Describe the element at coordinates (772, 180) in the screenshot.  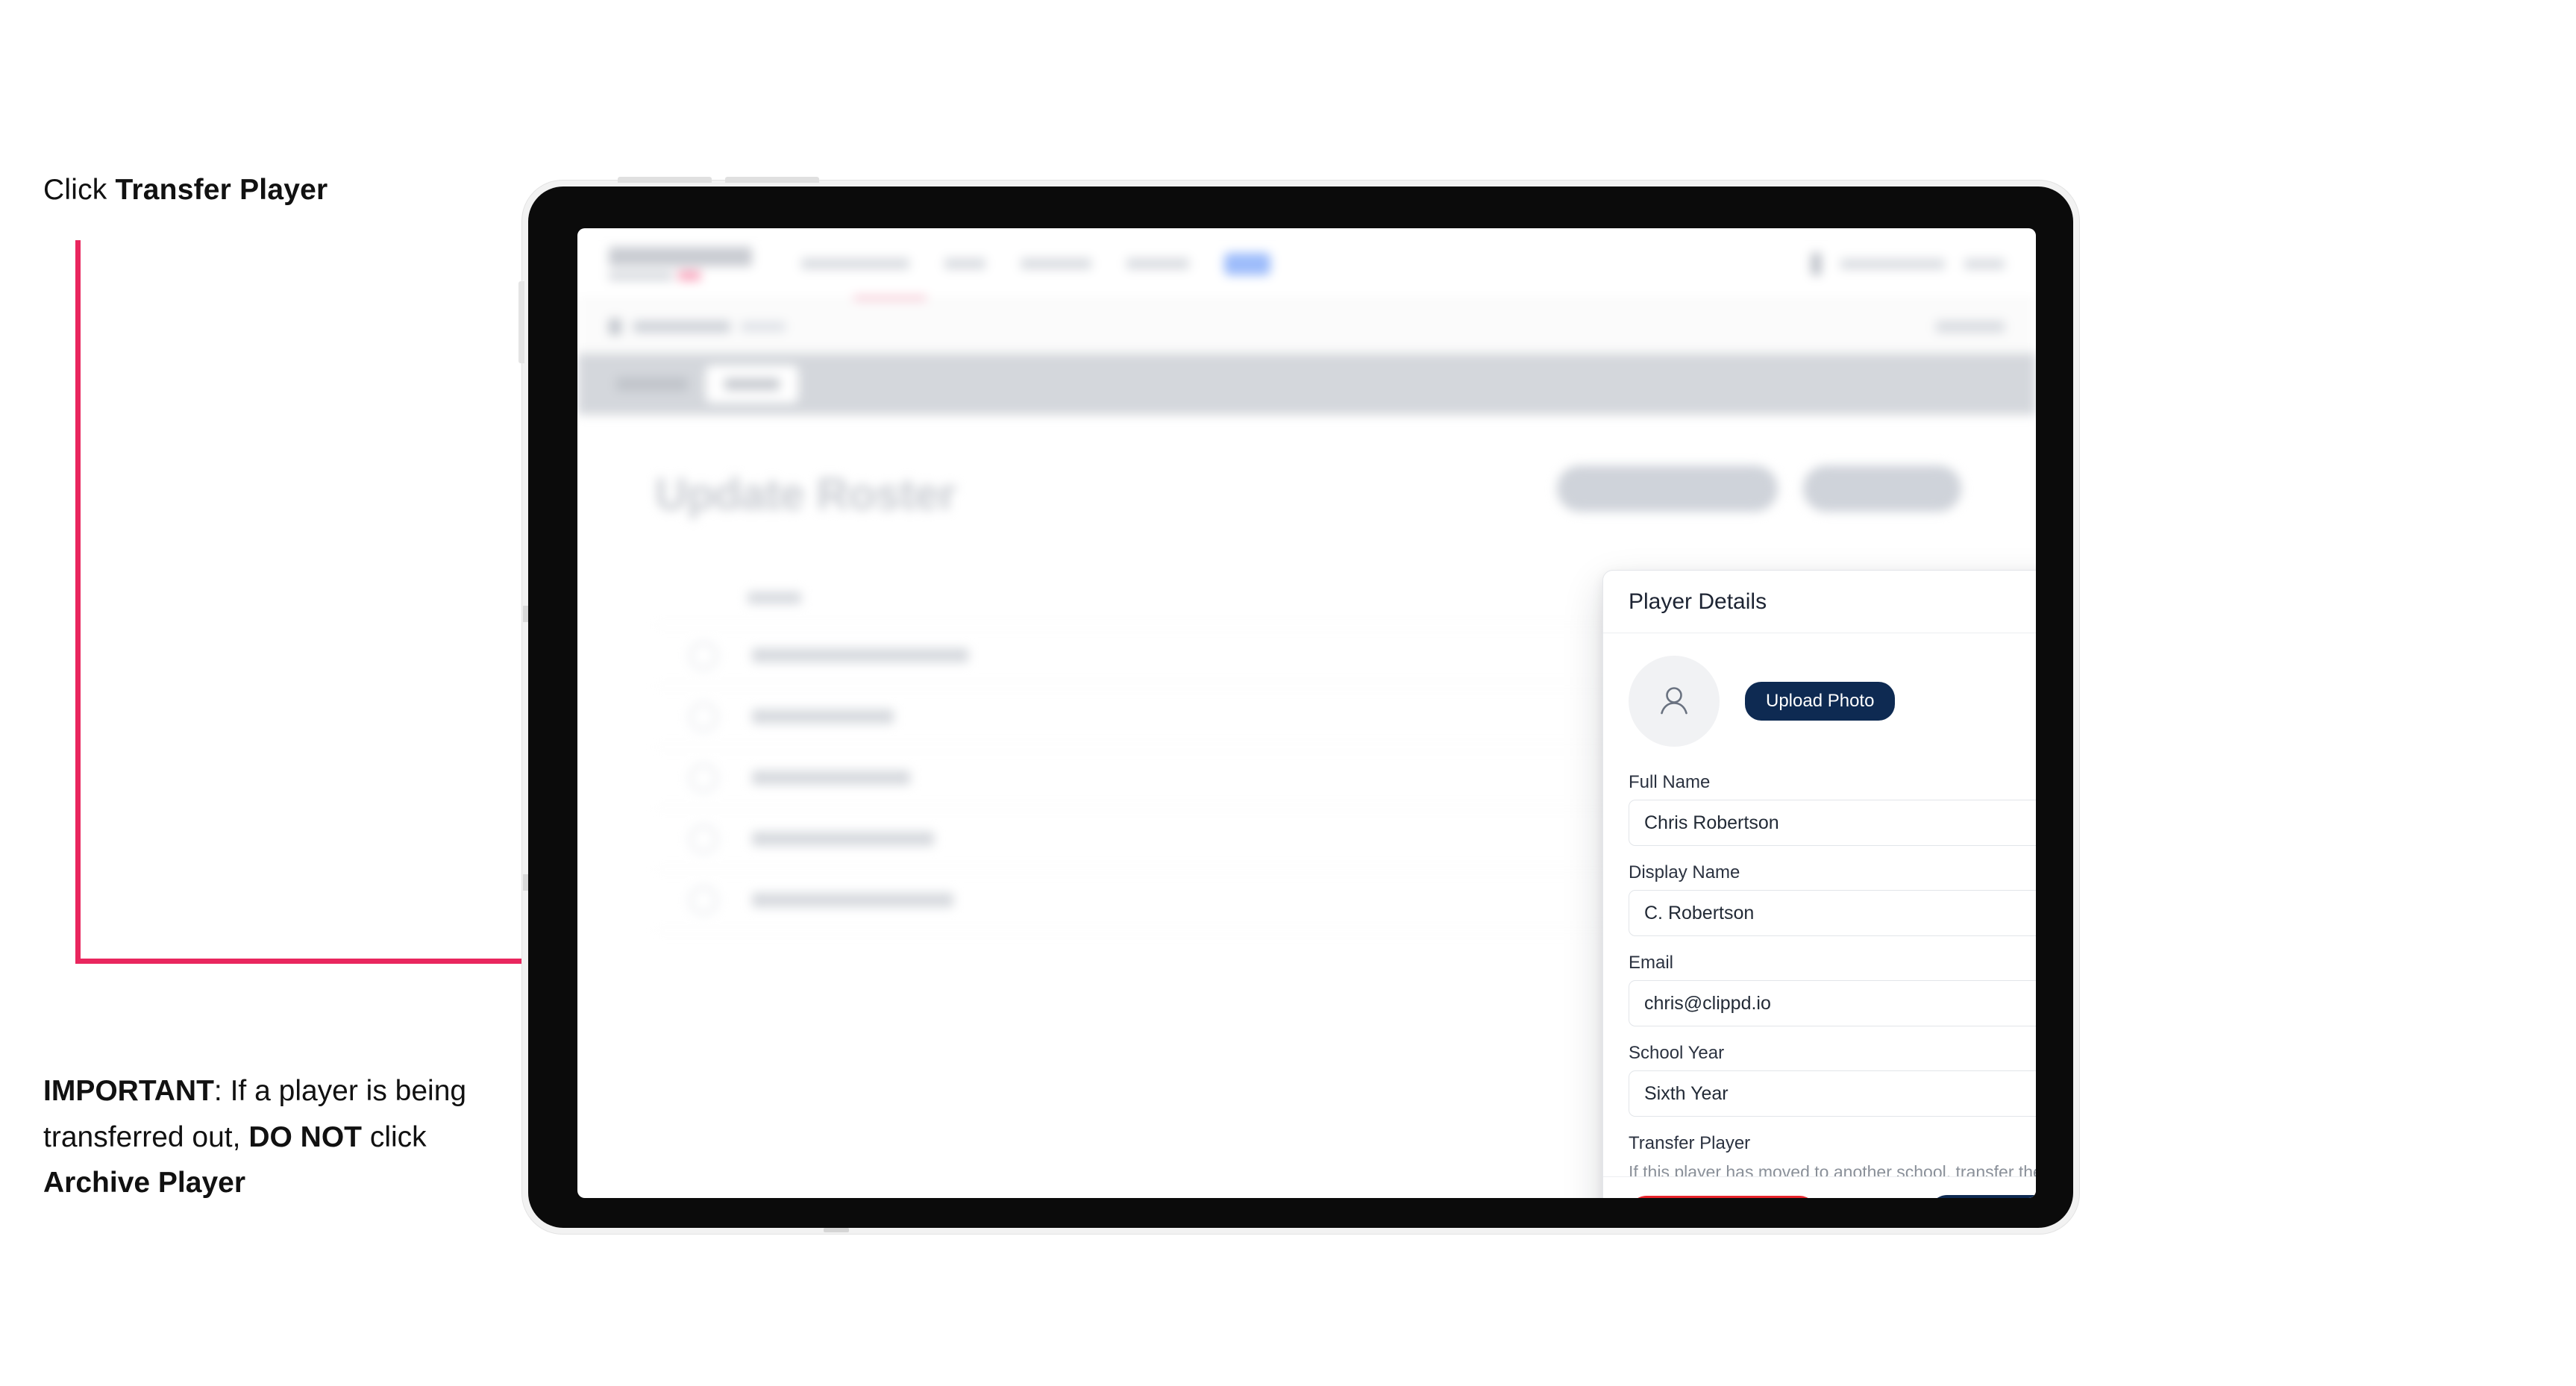
I see `volume-down-button` at that location.